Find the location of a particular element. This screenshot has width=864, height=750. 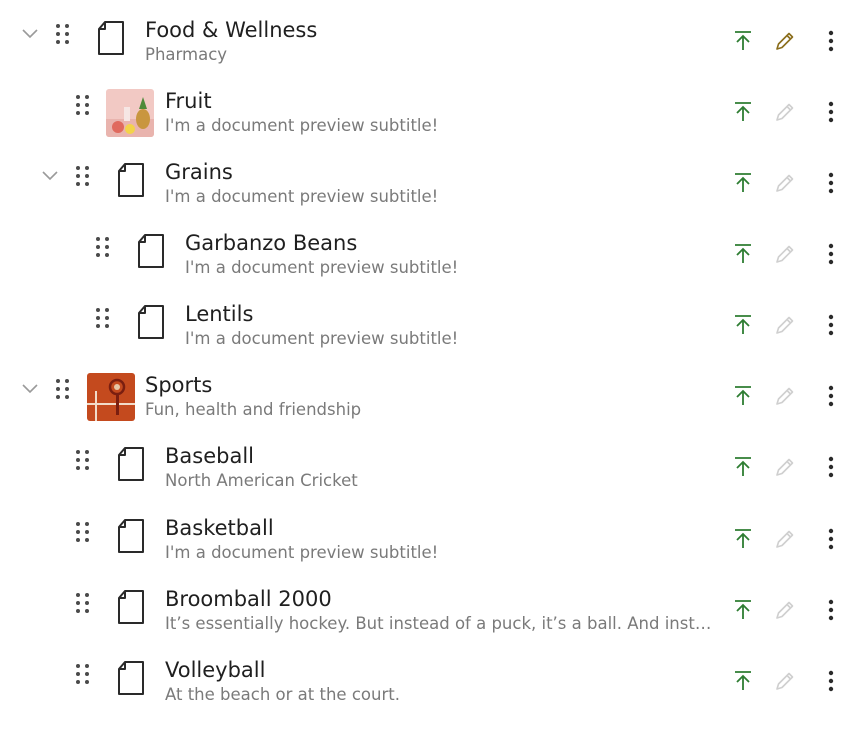

tree-row: Baseball North American Cricket is located at coordinates (432, 463).